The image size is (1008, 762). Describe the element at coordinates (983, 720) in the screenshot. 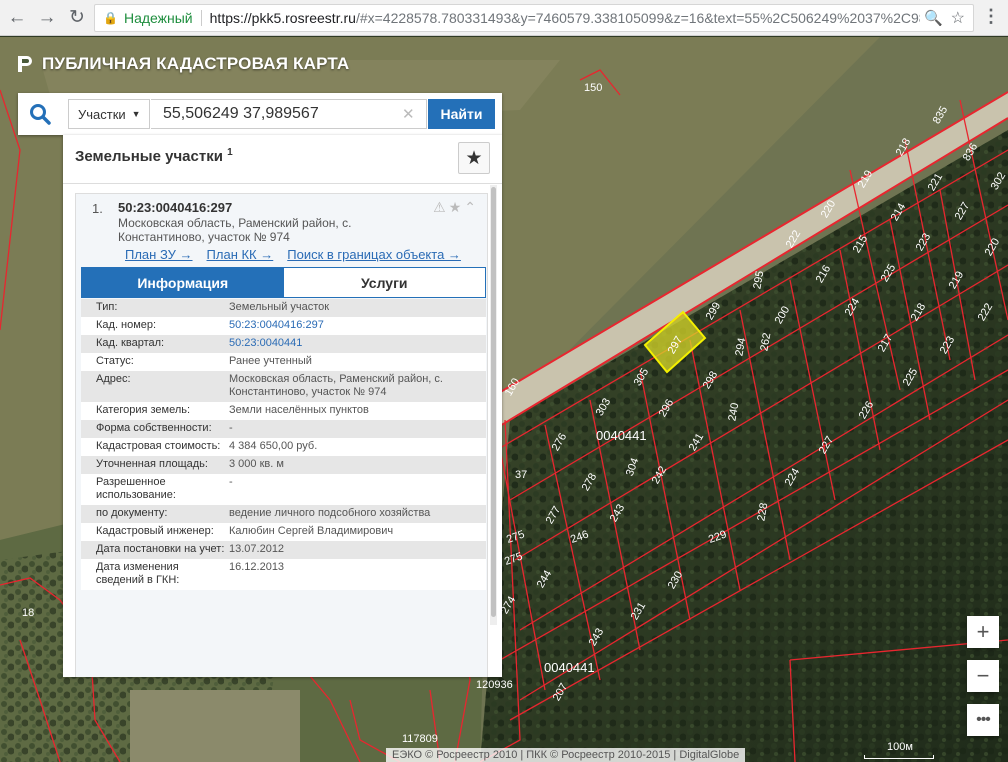

I see `map-menu-button: •••` at that location.